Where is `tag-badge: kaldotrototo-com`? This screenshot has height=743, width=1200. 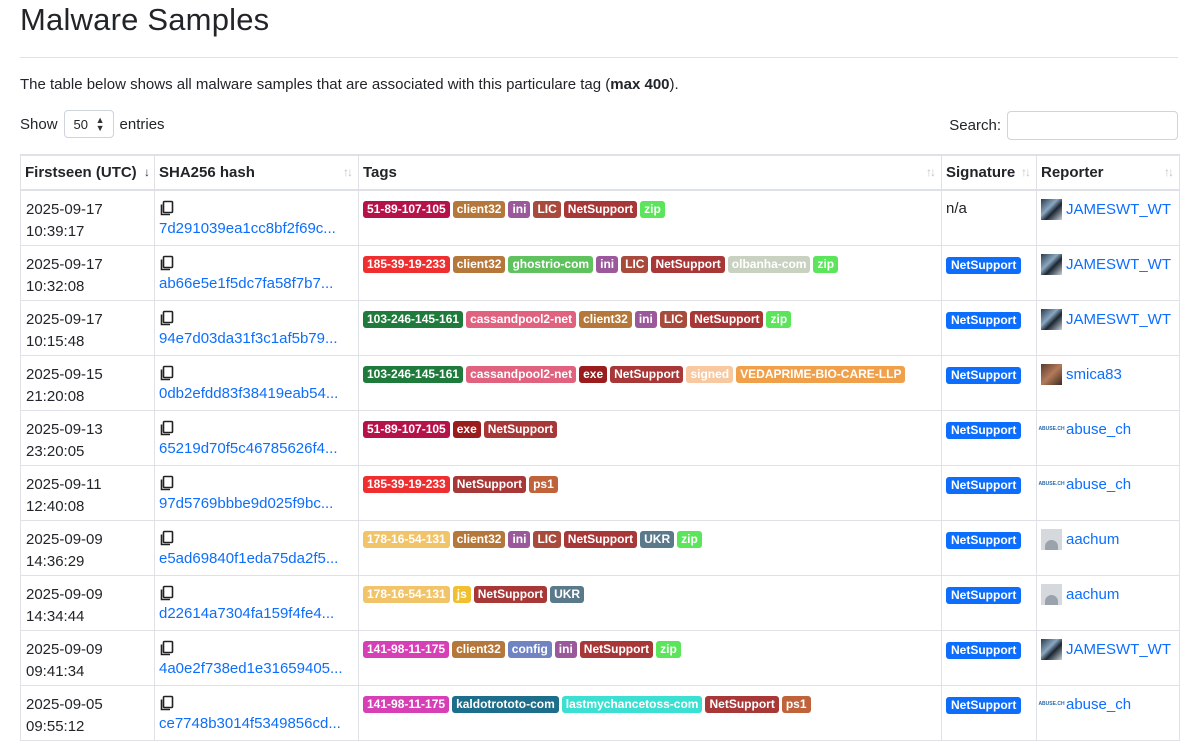
tag-badge: kaldotrototo-com is located at coordinates (505, 704).